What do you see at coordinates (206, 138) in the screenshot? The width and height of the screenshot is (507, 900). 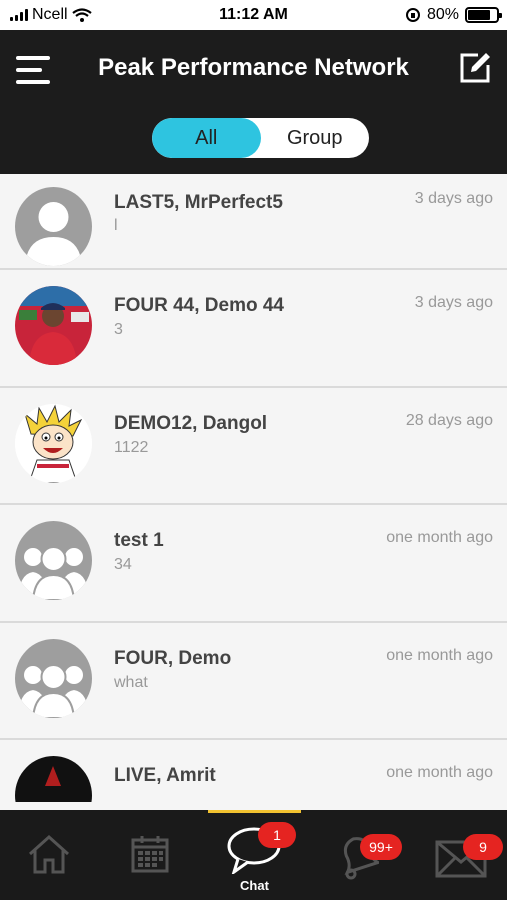 I see `filter-all-tab: All` at bounding box center [206, 138].